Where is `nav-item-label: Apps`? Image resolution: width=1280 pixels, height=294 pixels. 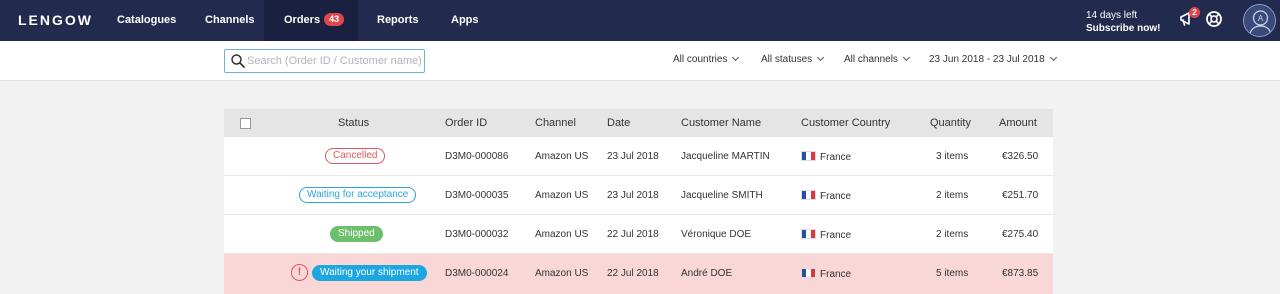 nav-item-label: Apps is located at coordinates (465, 20).